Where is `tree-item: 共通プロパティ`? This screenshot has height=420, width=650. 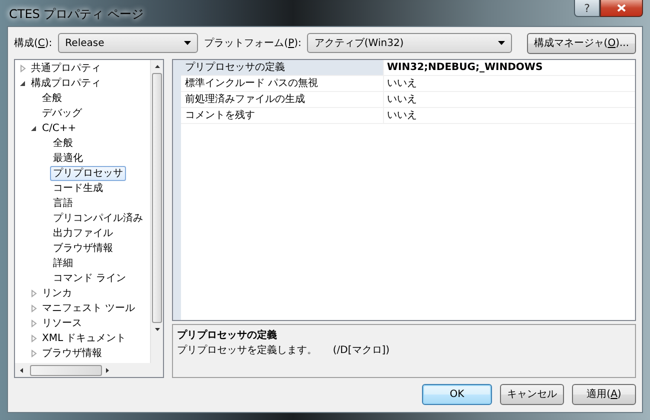 tree-item: 共通プロパティ is located at coordinates (66, 68).